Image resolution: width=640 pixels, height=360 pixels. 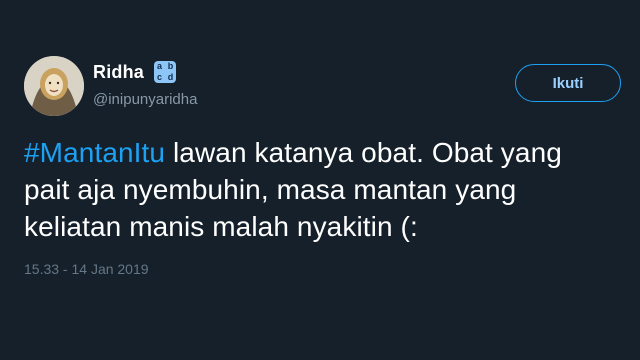 What do you see at coordinates (86, 269) in the screenshot?
I see `tweet-timestamp: 15.33 - 14 Jan 2019` at bounding box center [86, 269].